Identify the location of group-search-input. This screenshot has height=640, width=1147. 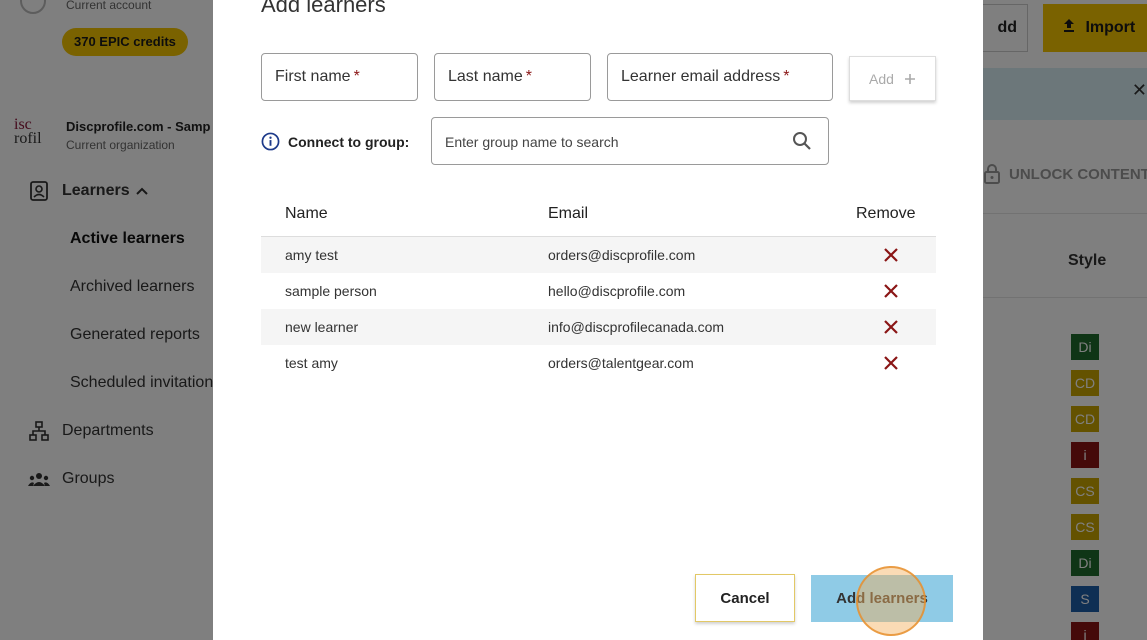
(610, 142).